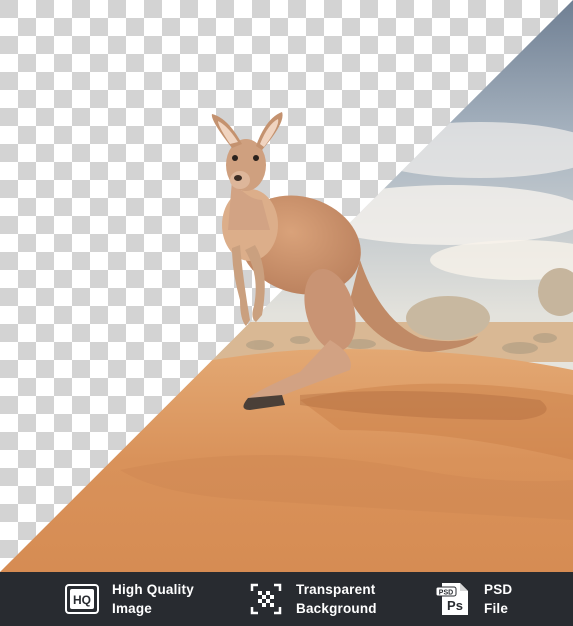 The width and height of the screenshot is (573, 626). Describe the element at coordinates (446, 593) in the screenshot. I see `psd-badge-top-text: PSD` at that location.